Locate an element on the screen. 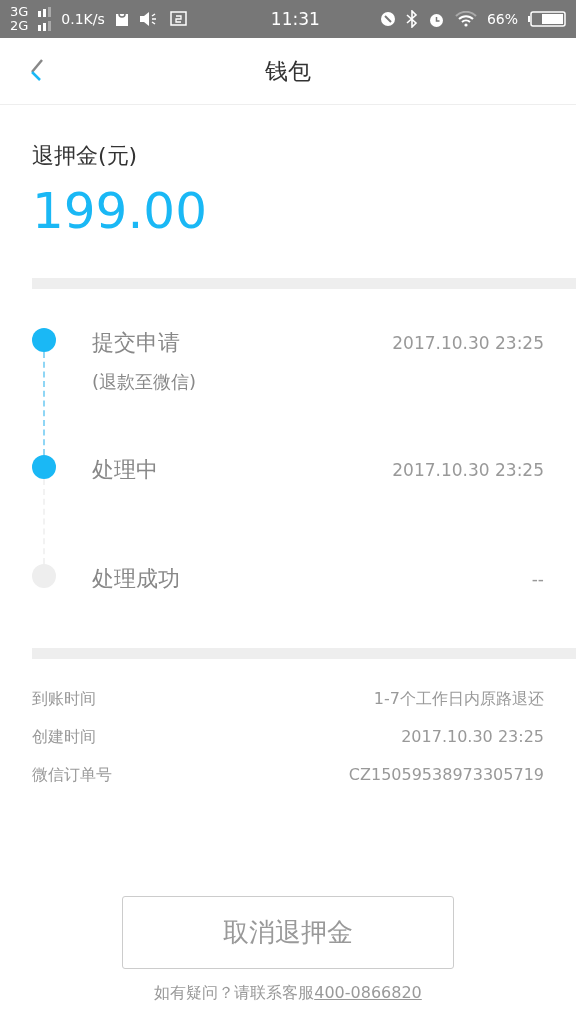 The width and height of the screenshot is (576, 1024). step-title: 处理成功 is located at coordinates (136, 579).